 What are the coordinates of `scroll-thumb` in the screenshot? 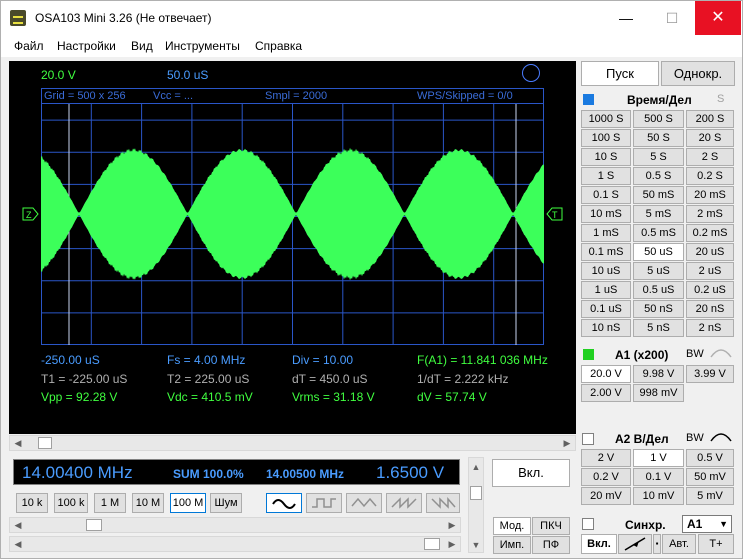 It's located at (45, 443).